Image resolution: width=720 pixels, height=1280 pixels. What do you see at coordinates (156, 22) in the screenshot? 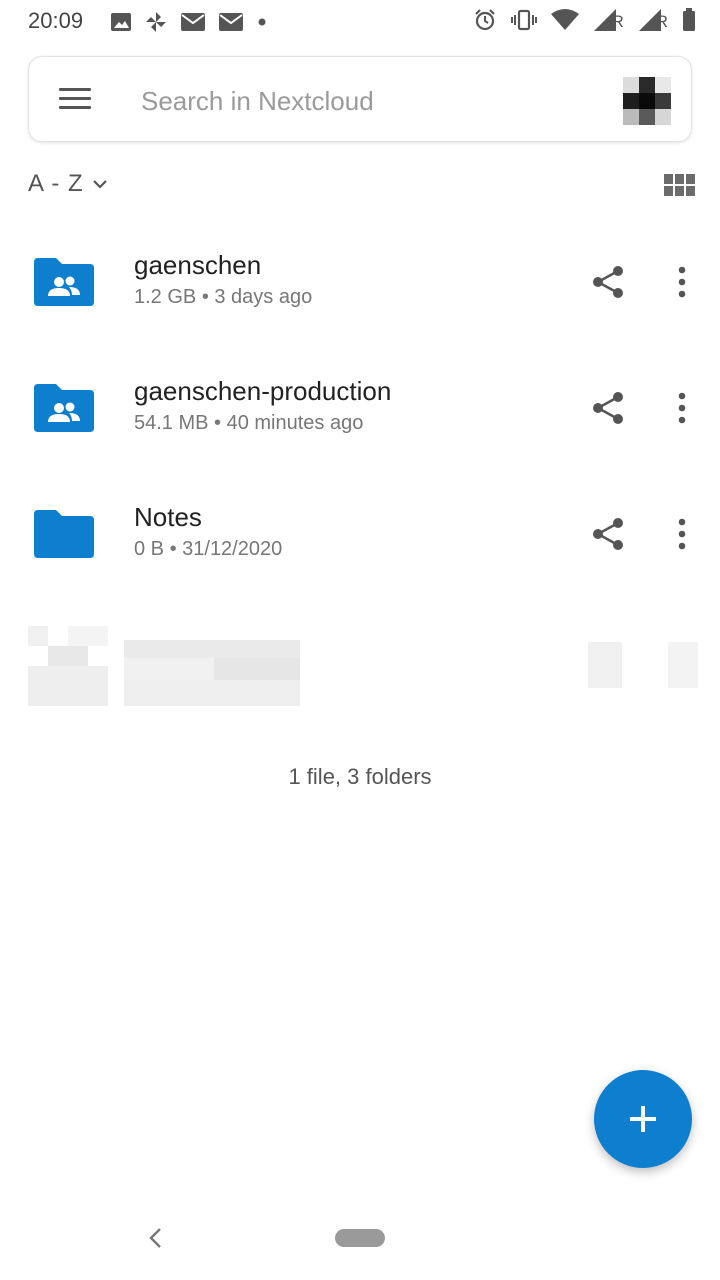
I see `pinwheel-icon` at bounding box center [156, 22].